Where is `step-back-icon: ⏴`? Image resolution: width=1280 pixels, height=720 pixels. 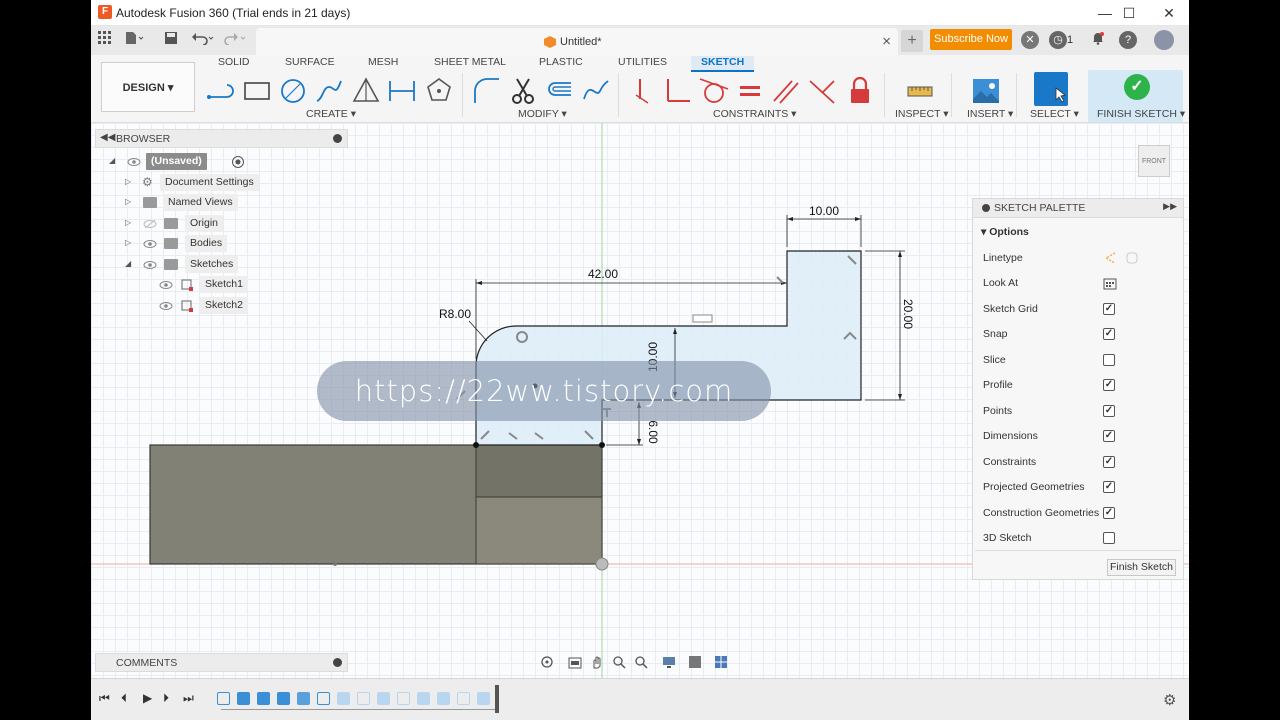
step-back-icon: ⏴ is located at coordinates (124, 698).